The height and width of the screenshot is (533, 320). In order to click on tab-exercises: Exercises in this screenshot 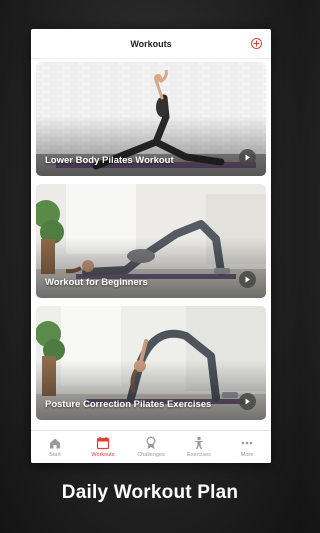, I will do `click(199, 447)`.